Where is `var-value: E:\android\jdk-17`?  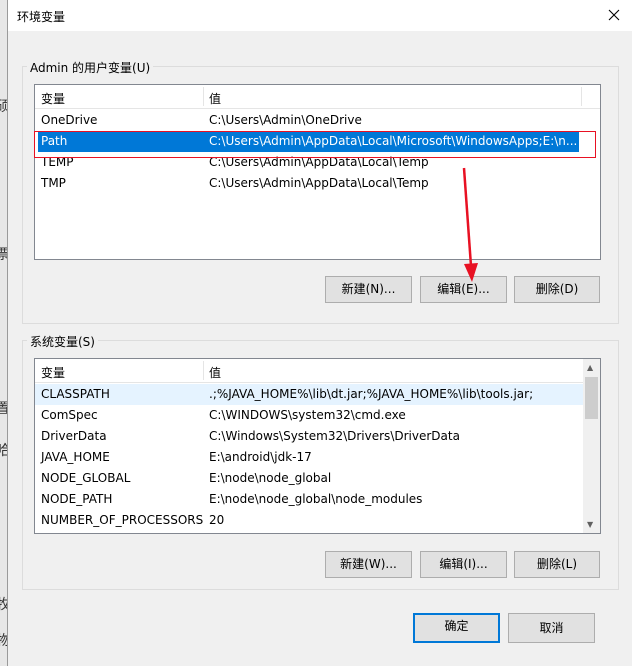 var-value: E:\android\jdk-17 is located at coordinates (260, 457).